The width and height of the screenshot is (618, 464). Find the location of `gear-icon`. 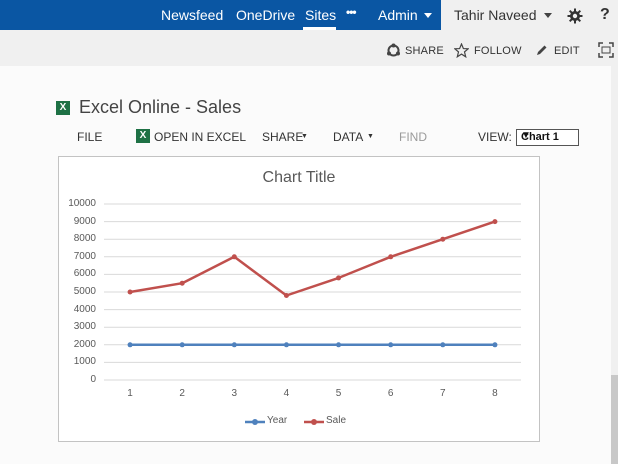

gear-icon is located at coordinates (575, 16).